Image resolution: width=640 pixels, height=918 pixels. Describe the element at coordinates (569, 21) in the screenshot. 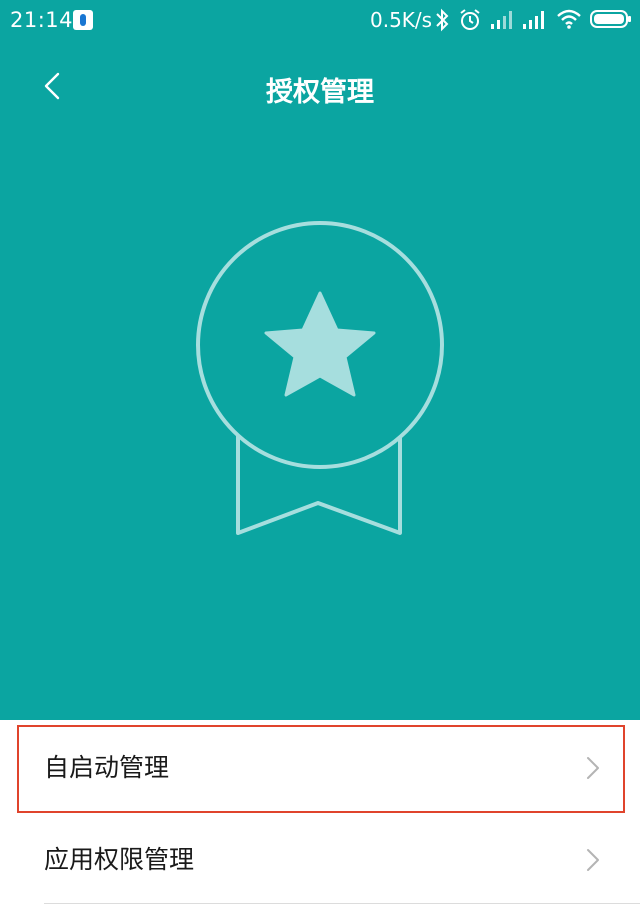

I see `wifi-icon` at that location.